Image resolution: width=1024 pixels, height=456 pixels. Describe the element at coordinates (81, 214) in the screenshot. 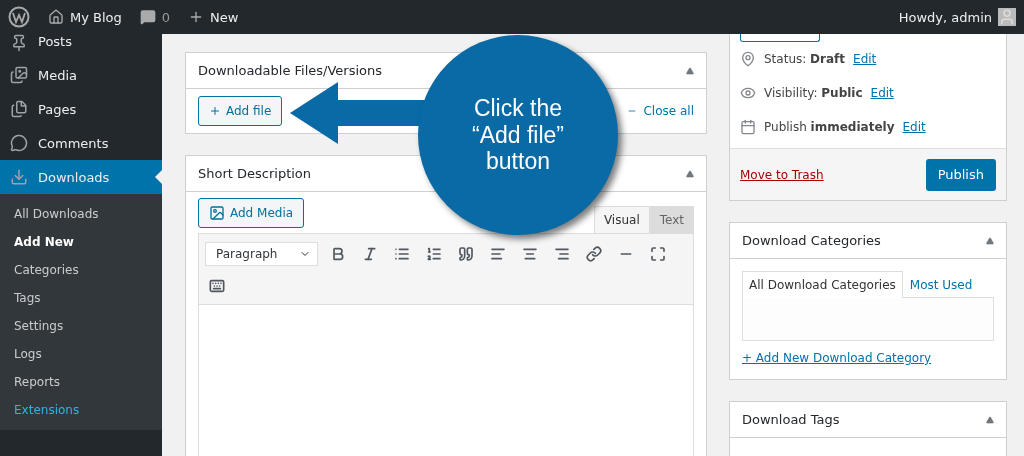

I see `submenu-item: All Downloads` at that location.